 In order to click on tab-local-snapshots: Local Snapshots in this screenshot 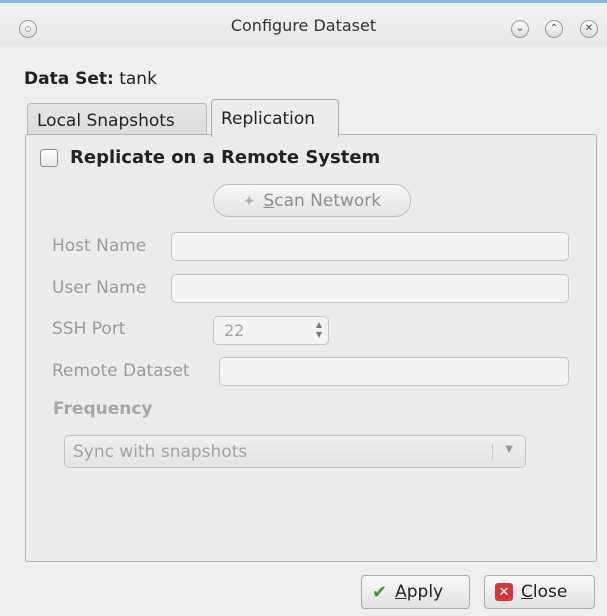, I will do `click(117, 120)`.